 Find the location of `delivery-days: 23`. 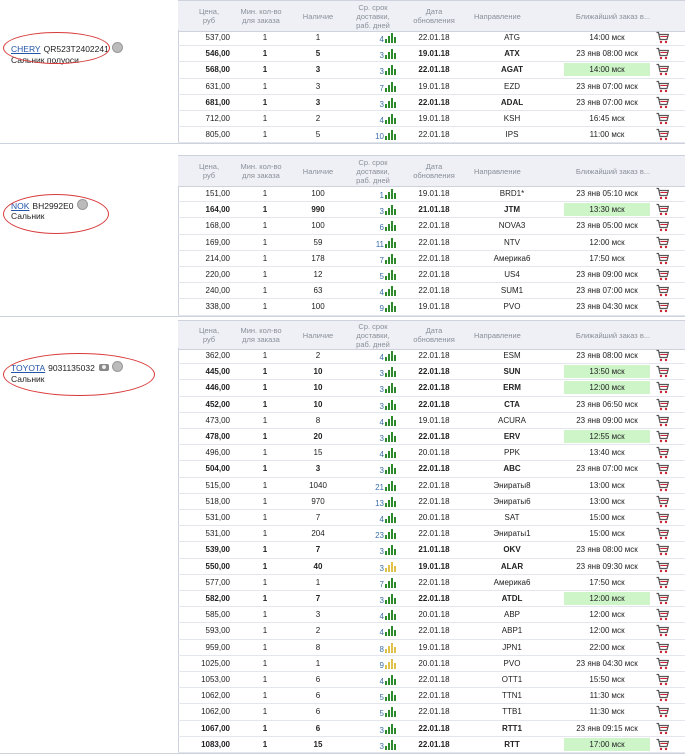

delivery-days: 23 is located at coordinates (379, 535).